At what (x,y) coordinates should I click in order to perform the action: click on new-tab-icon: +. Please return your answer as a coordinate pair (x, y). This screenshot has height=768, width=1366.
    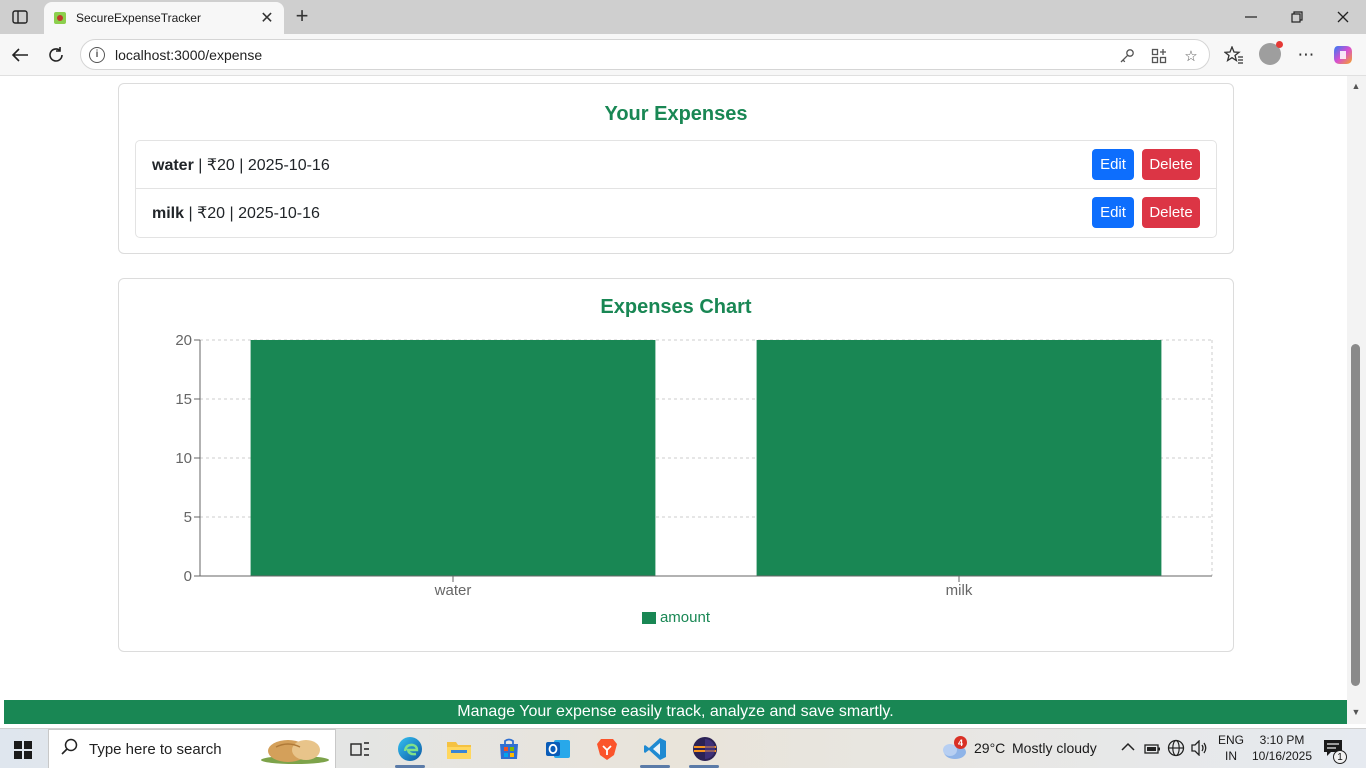
    Looking at the image, I should click on (302, 16).